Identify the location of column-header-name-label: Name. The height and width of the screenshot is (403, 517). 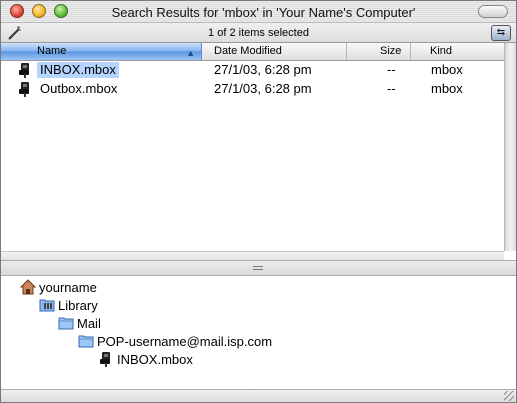
(52, 51).